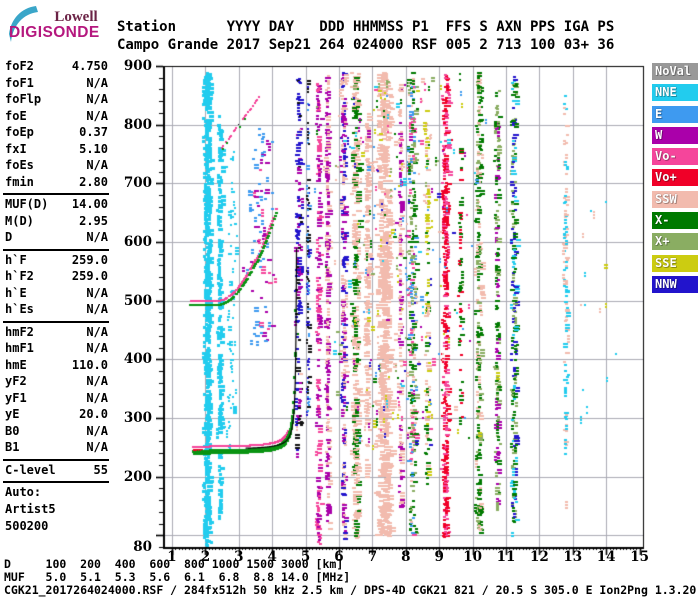  I want to click on param-row-clevel: C-level 55, so click(56, 471).